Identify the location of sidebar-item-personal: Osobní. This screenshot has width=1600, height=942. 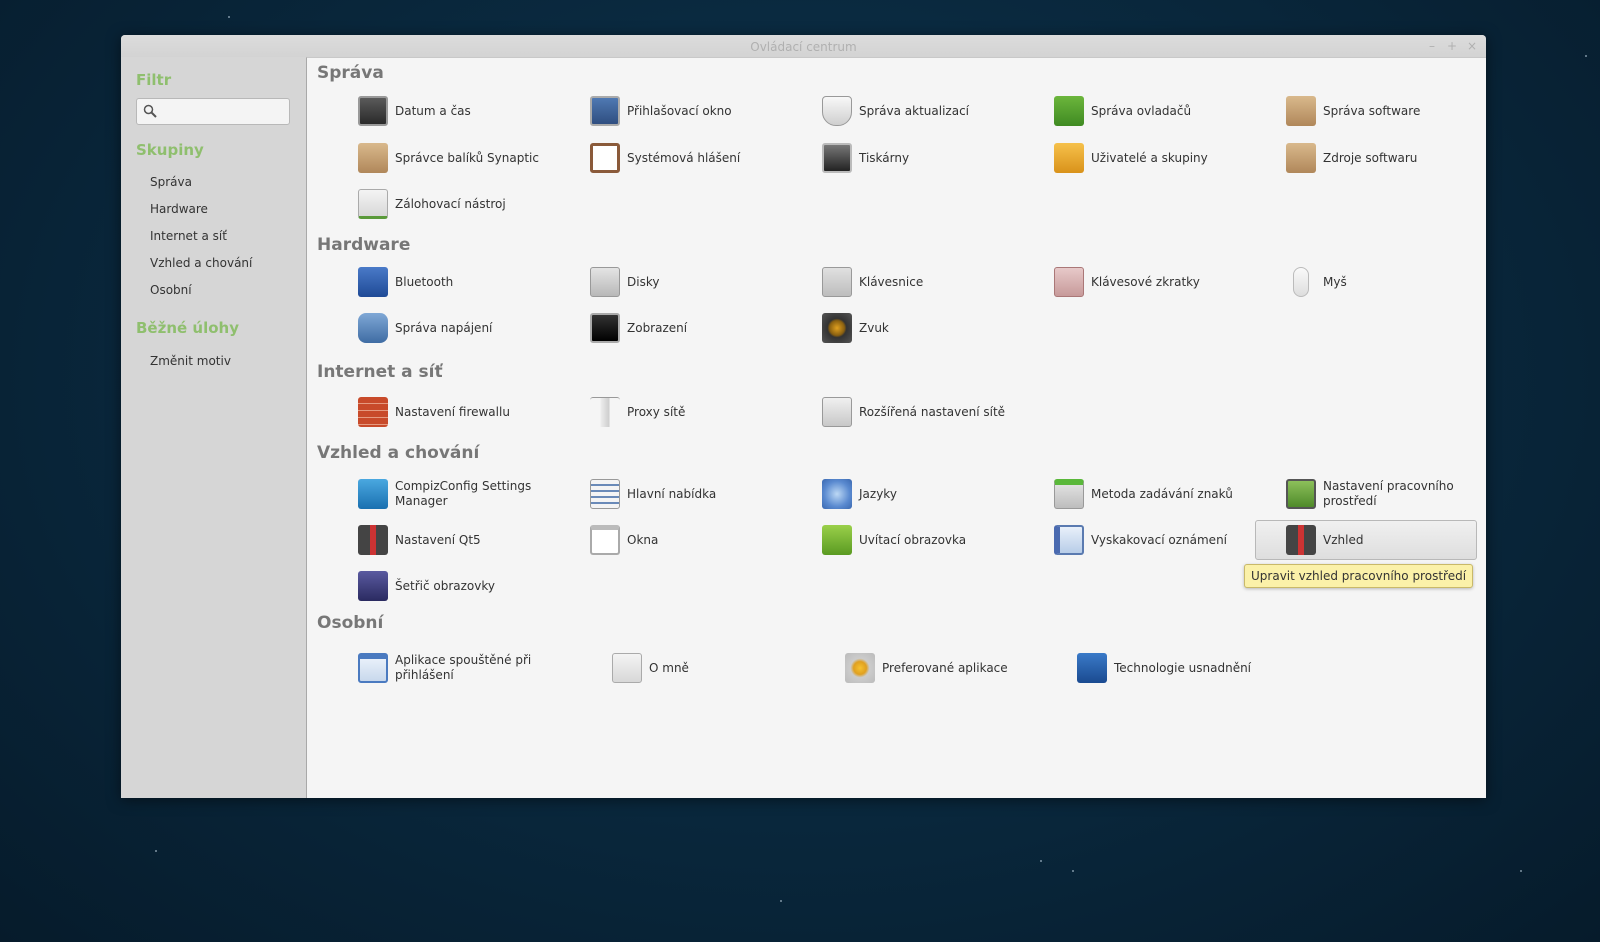
(171, 290).